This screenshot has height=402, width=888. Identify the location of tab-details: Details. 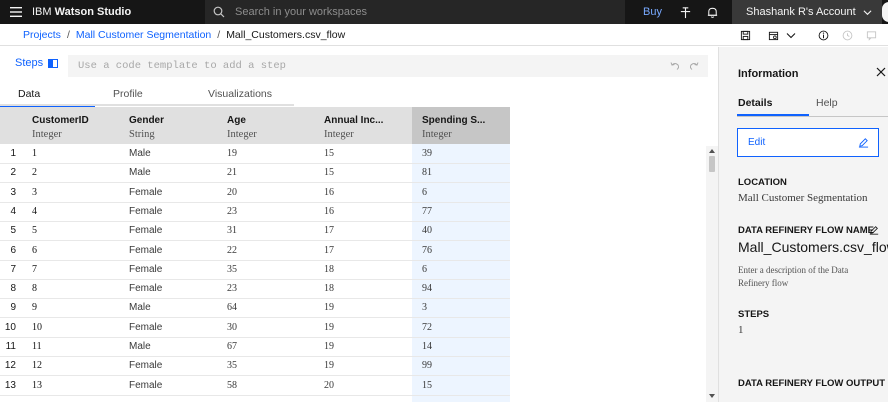
(755, 103).